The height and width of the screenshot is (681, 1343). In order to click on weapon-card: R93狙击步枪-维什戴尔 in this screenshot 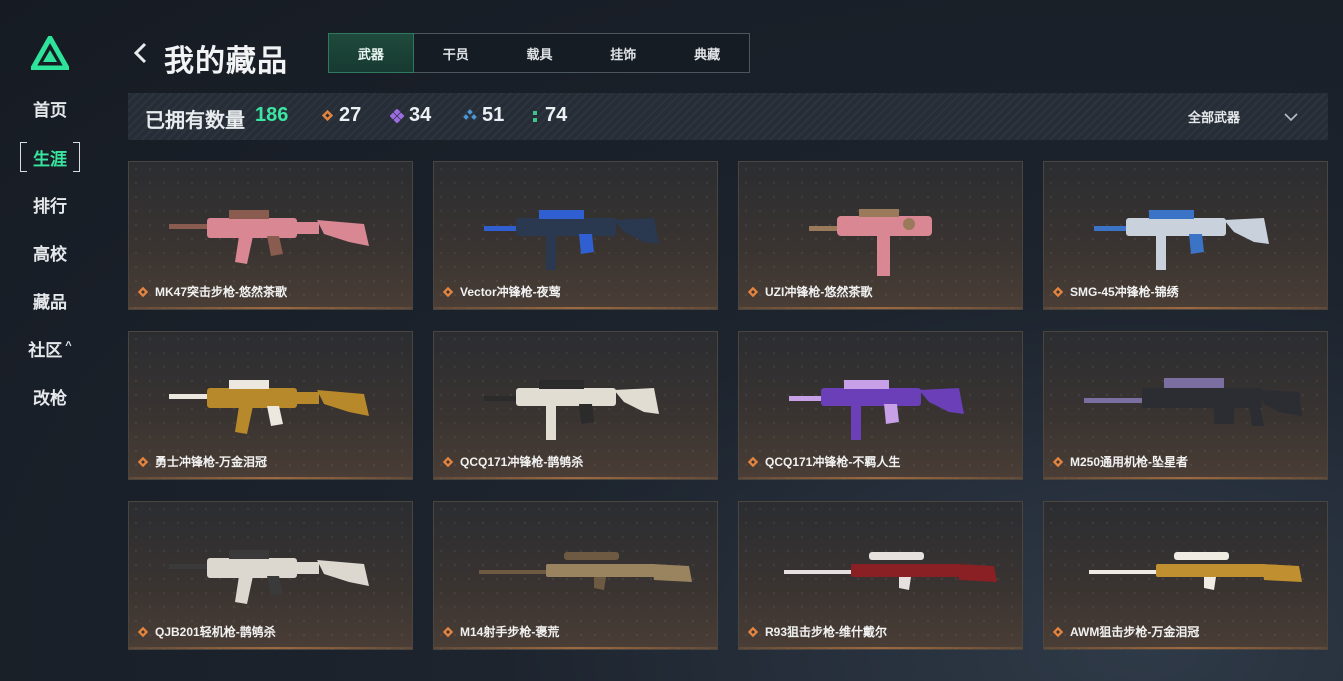, I will do `click(880, 575)`.